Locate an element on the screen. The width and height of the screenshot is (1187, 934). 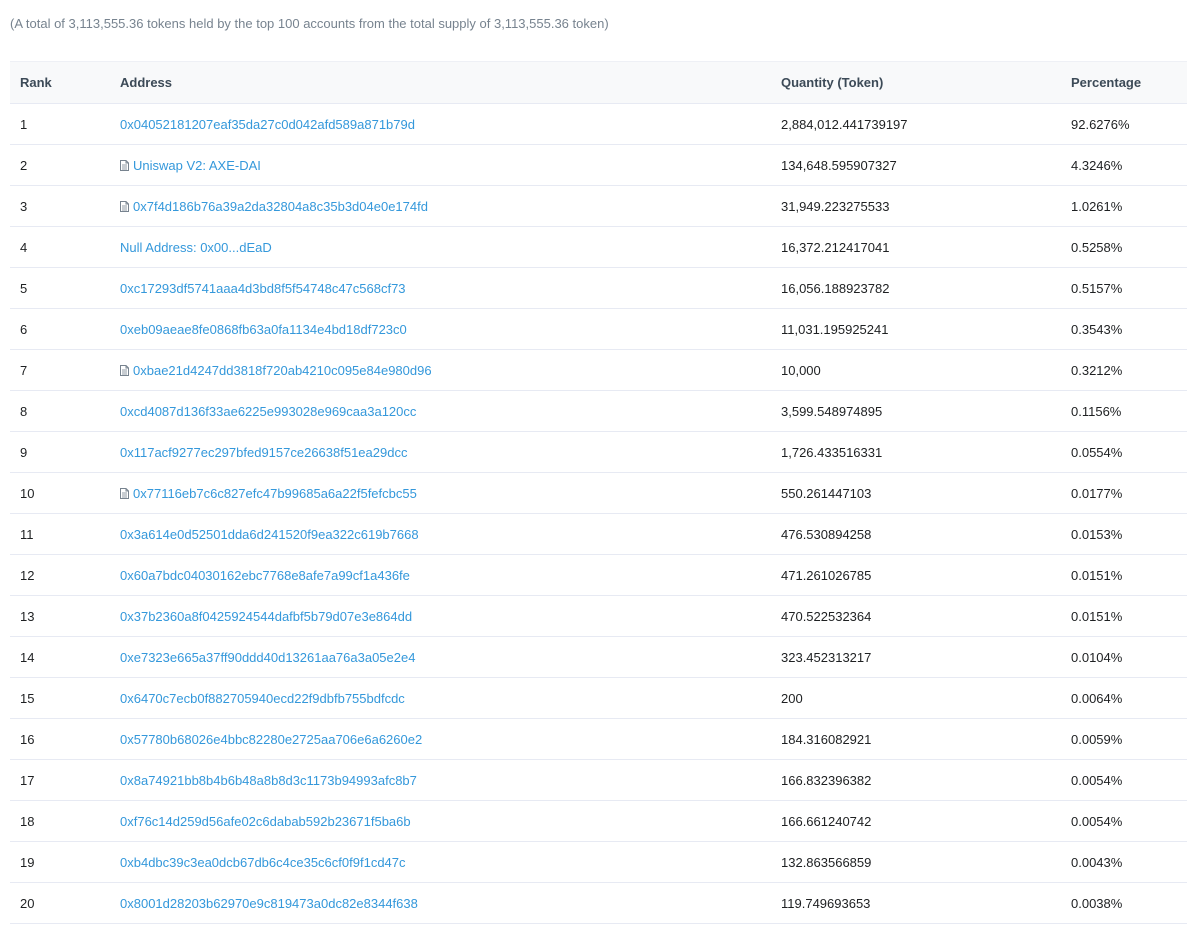
percentage-cell: 0.5258% is located at coordinates (1129, 247).